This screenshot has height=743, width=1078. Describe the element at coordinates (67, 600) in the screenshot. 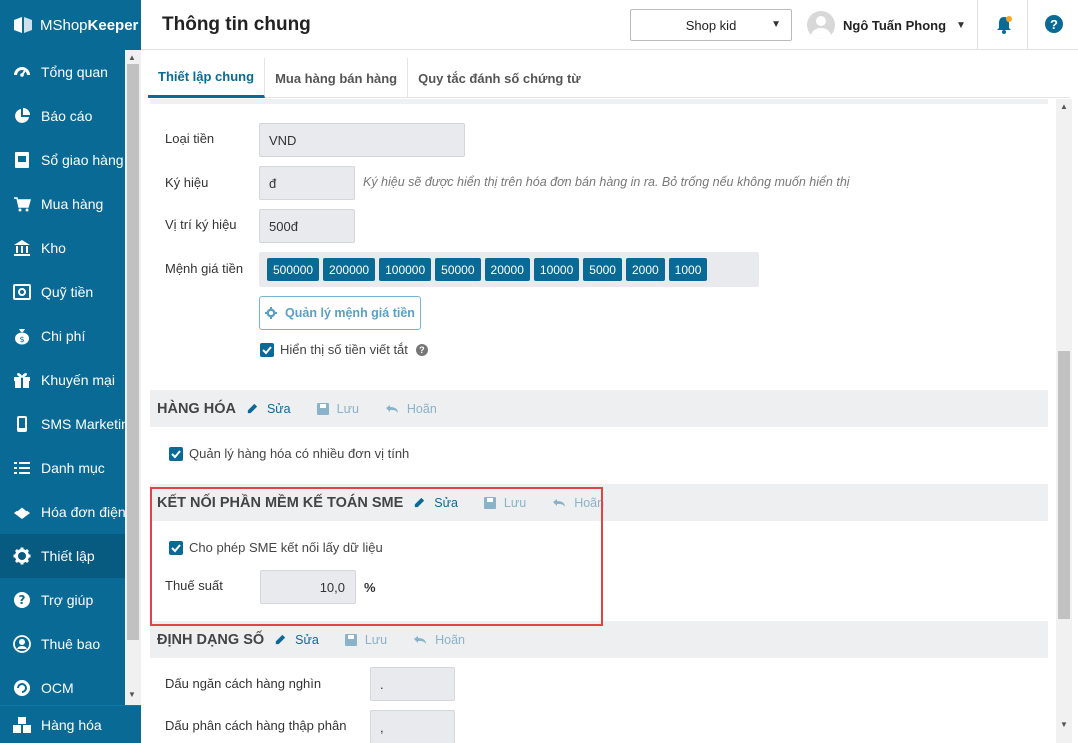

I see `sidebar-item-label: Trợ giúp` at that location.